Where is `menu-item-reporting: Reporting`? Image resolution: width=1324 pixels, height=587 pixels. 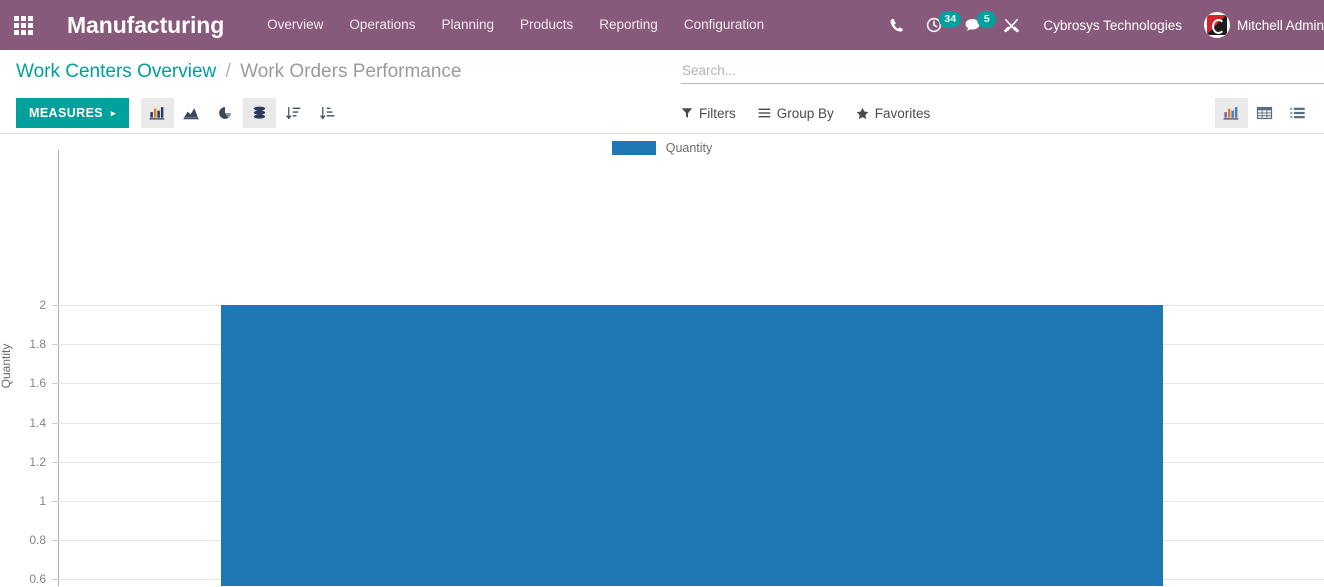 menu-item-reporting: Reporting is located at coordinates (628, 25).